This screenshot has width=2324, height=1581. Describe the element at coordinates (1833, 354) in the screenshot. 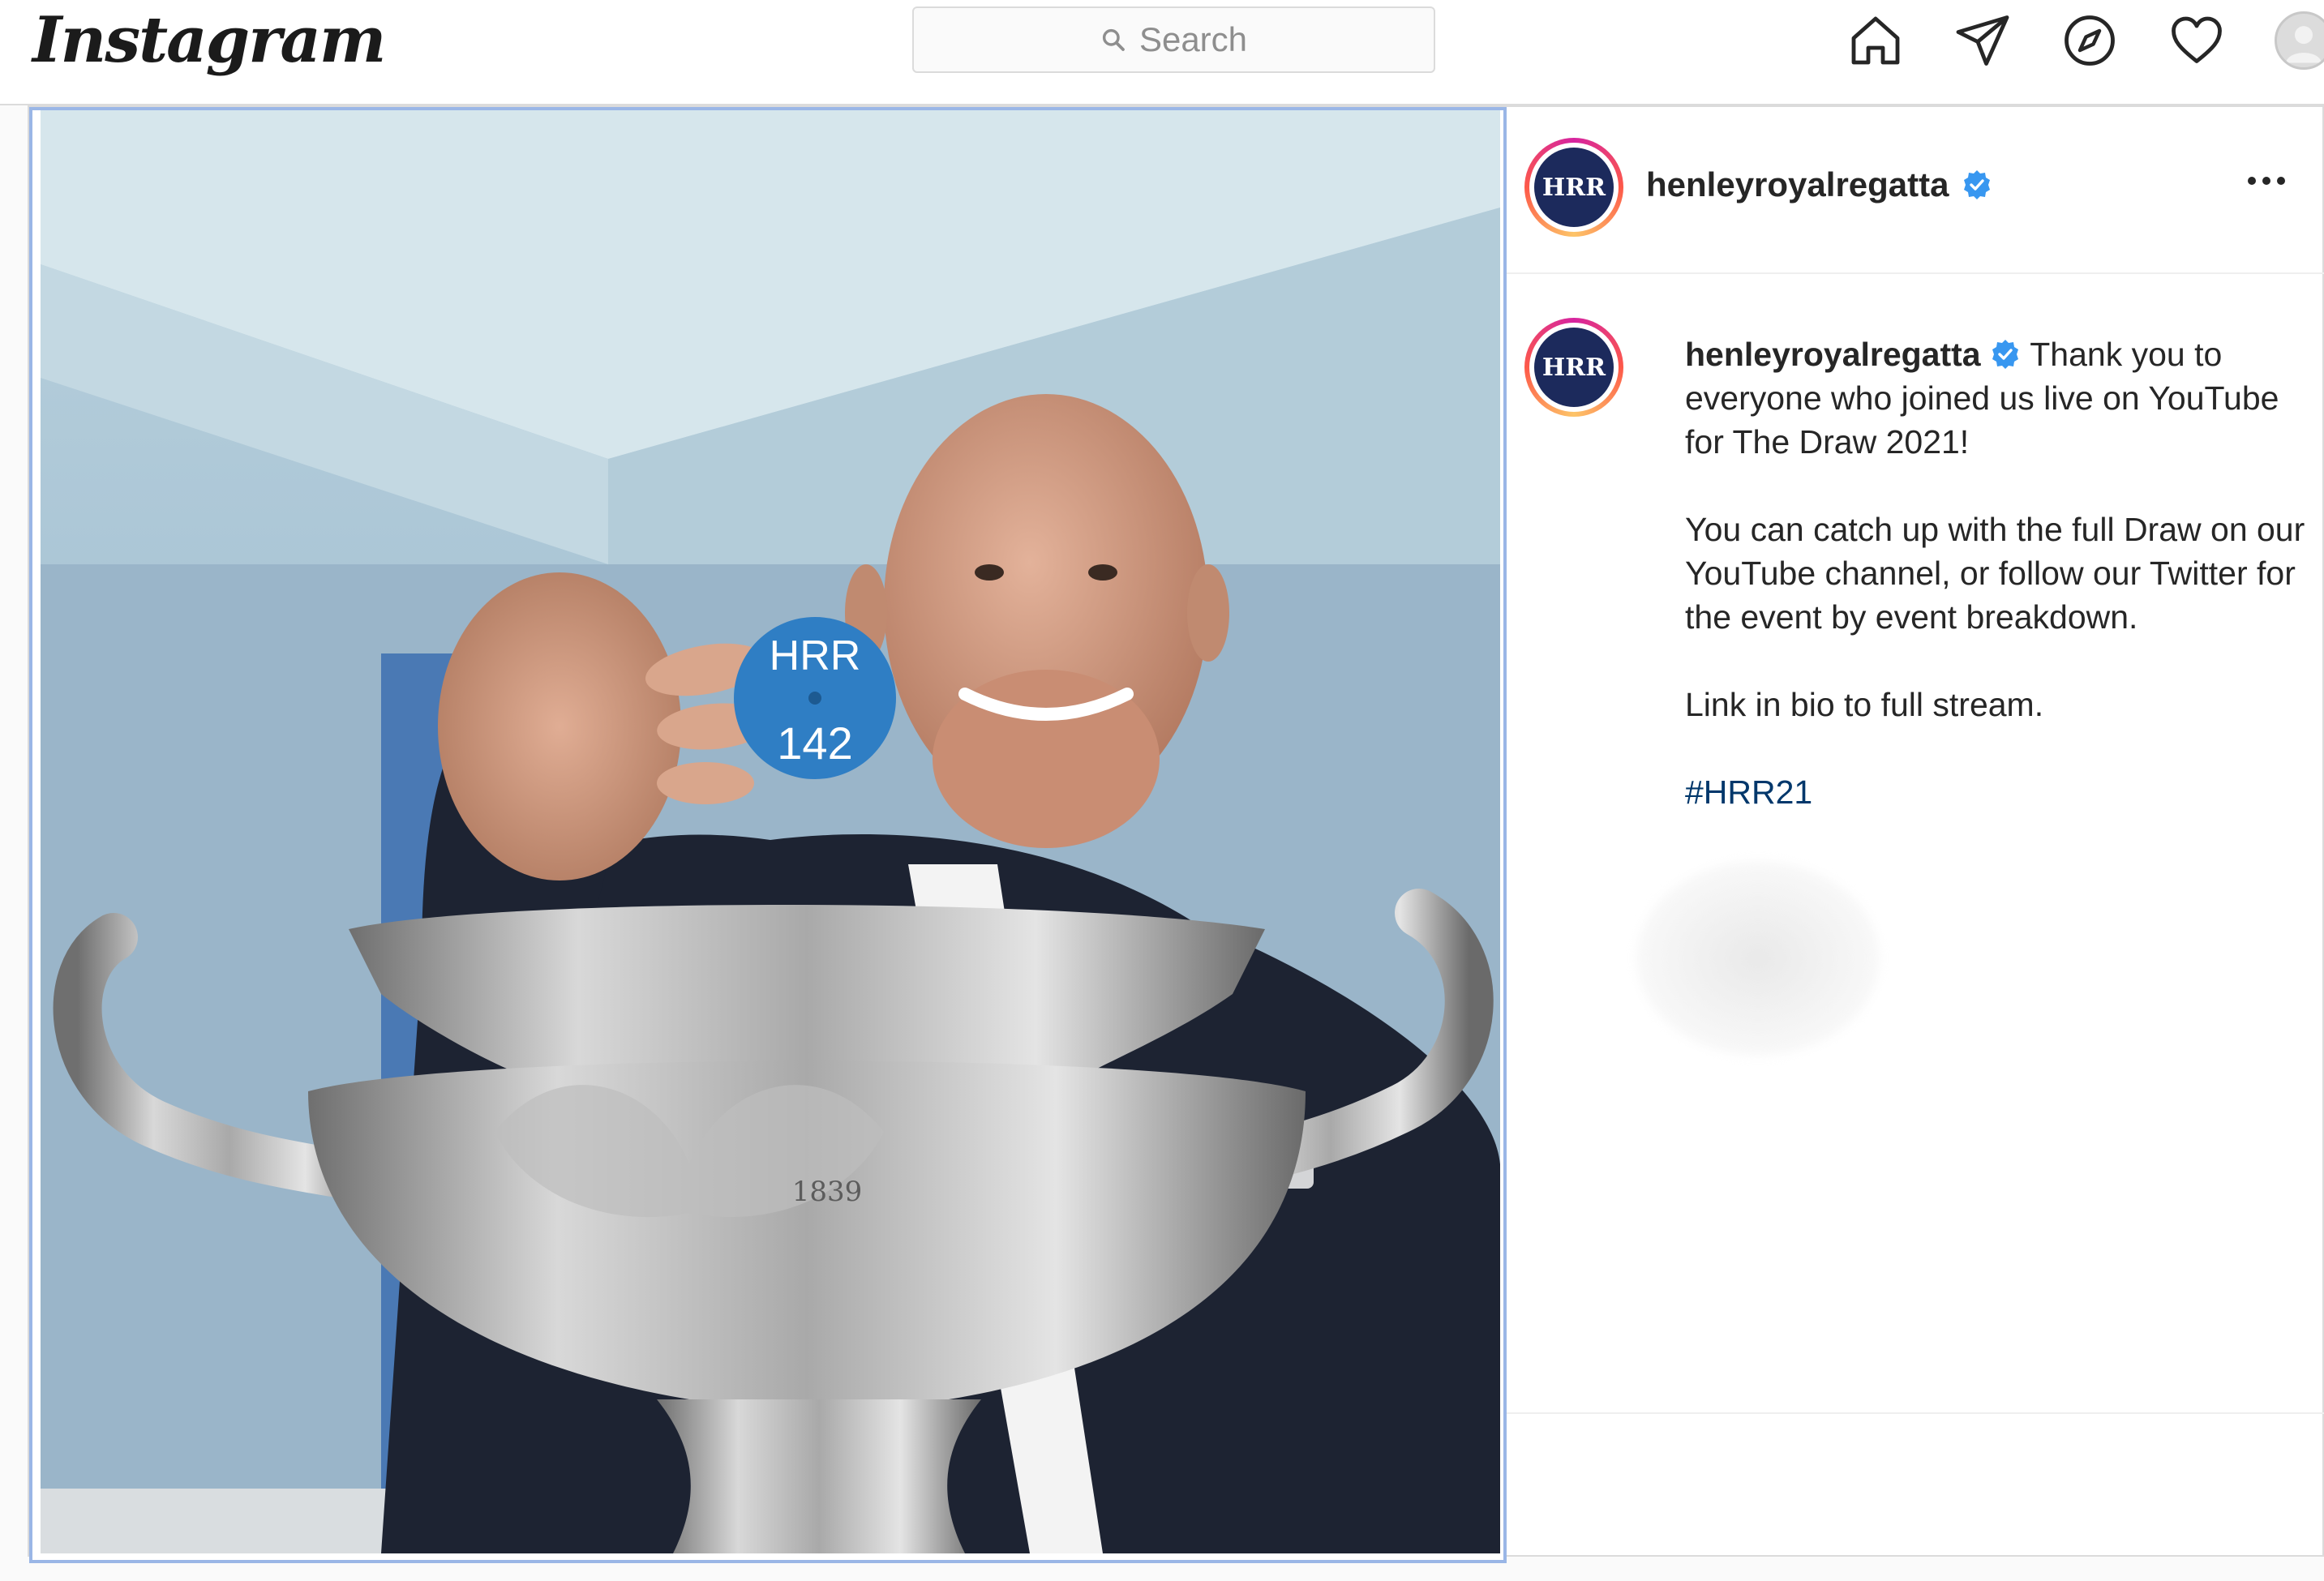

I see `caption-username: henleyroyalregatta` at that location.